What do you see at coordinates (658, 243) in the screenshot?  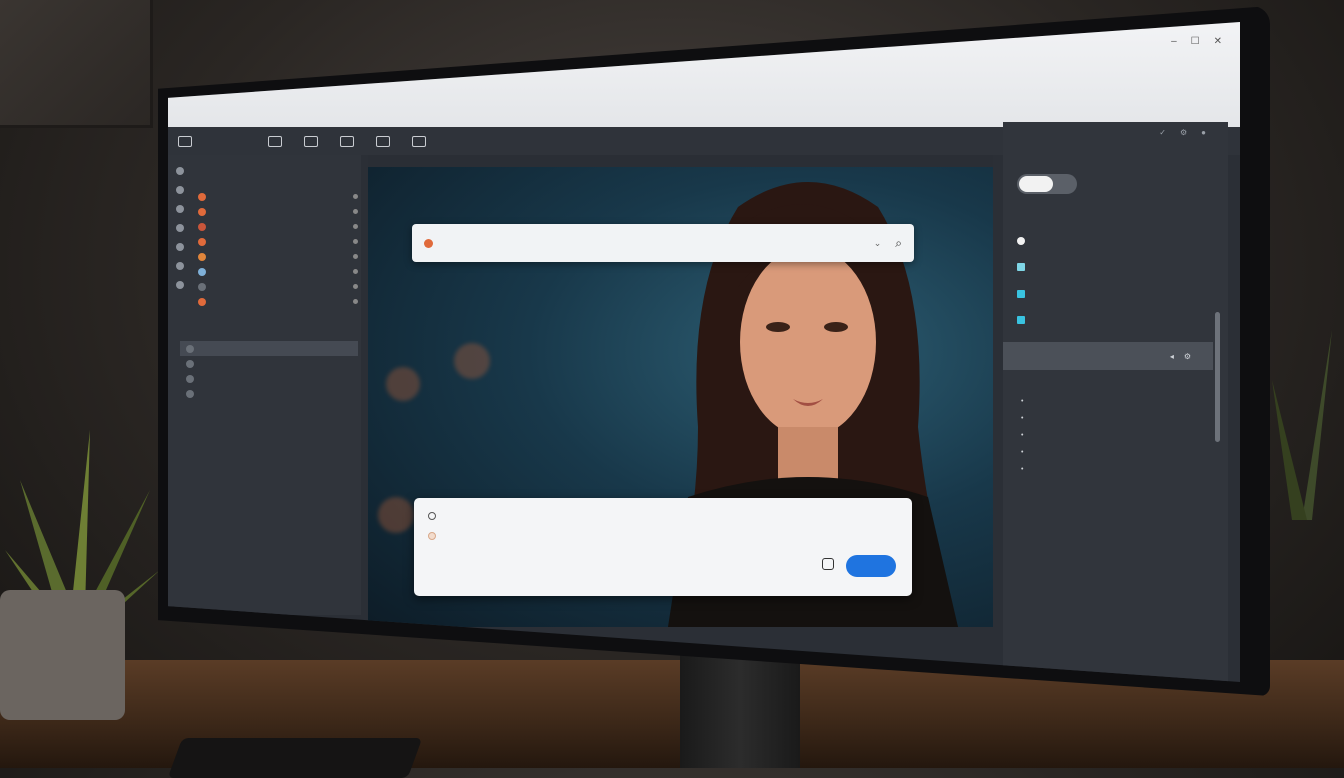 I see `search-input` at bounding box center [658, 243].